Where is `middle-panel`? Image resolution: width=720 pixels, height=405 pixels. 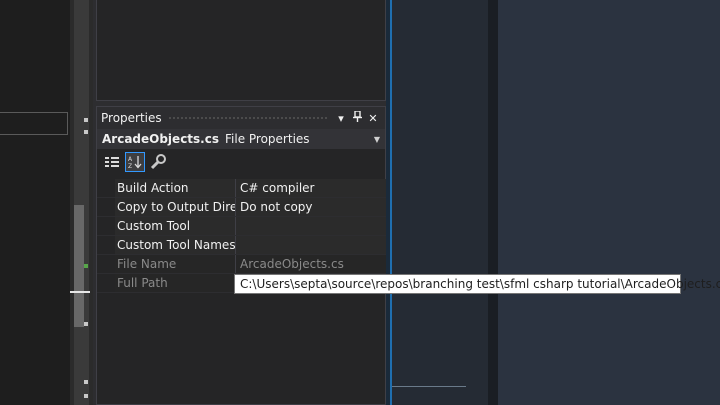 middle-panel is located at coordinates (440, 202).